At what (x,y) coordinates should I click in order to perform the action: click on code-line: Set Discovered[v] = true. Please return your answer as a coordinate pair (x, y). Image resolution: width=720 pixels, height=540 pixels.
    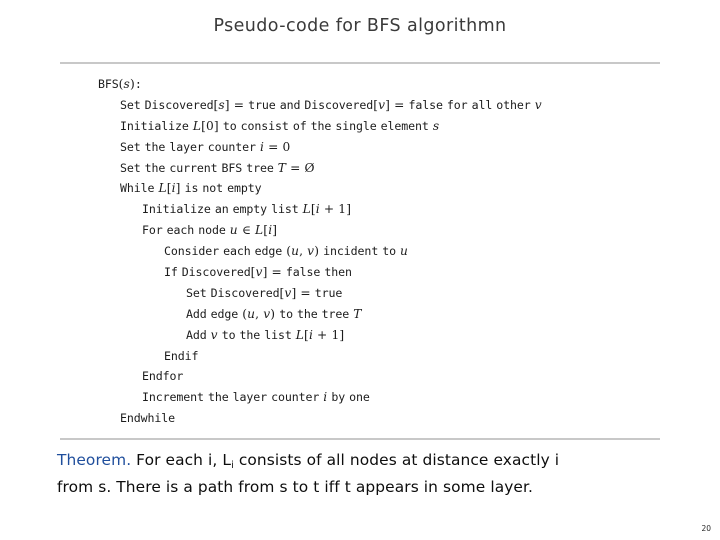
    Looking at the image, I should click on (264, 292).